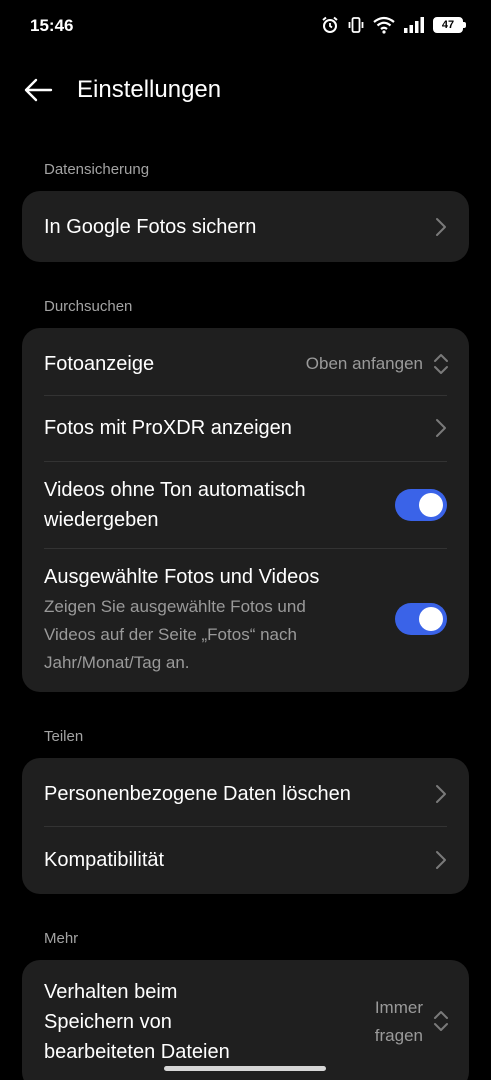 This screenshot has height=1080, width=491. What do you see at coordinates (245, 1068) in the screenshot?
I see `home-indicator` at bounding box center [245, 1068].